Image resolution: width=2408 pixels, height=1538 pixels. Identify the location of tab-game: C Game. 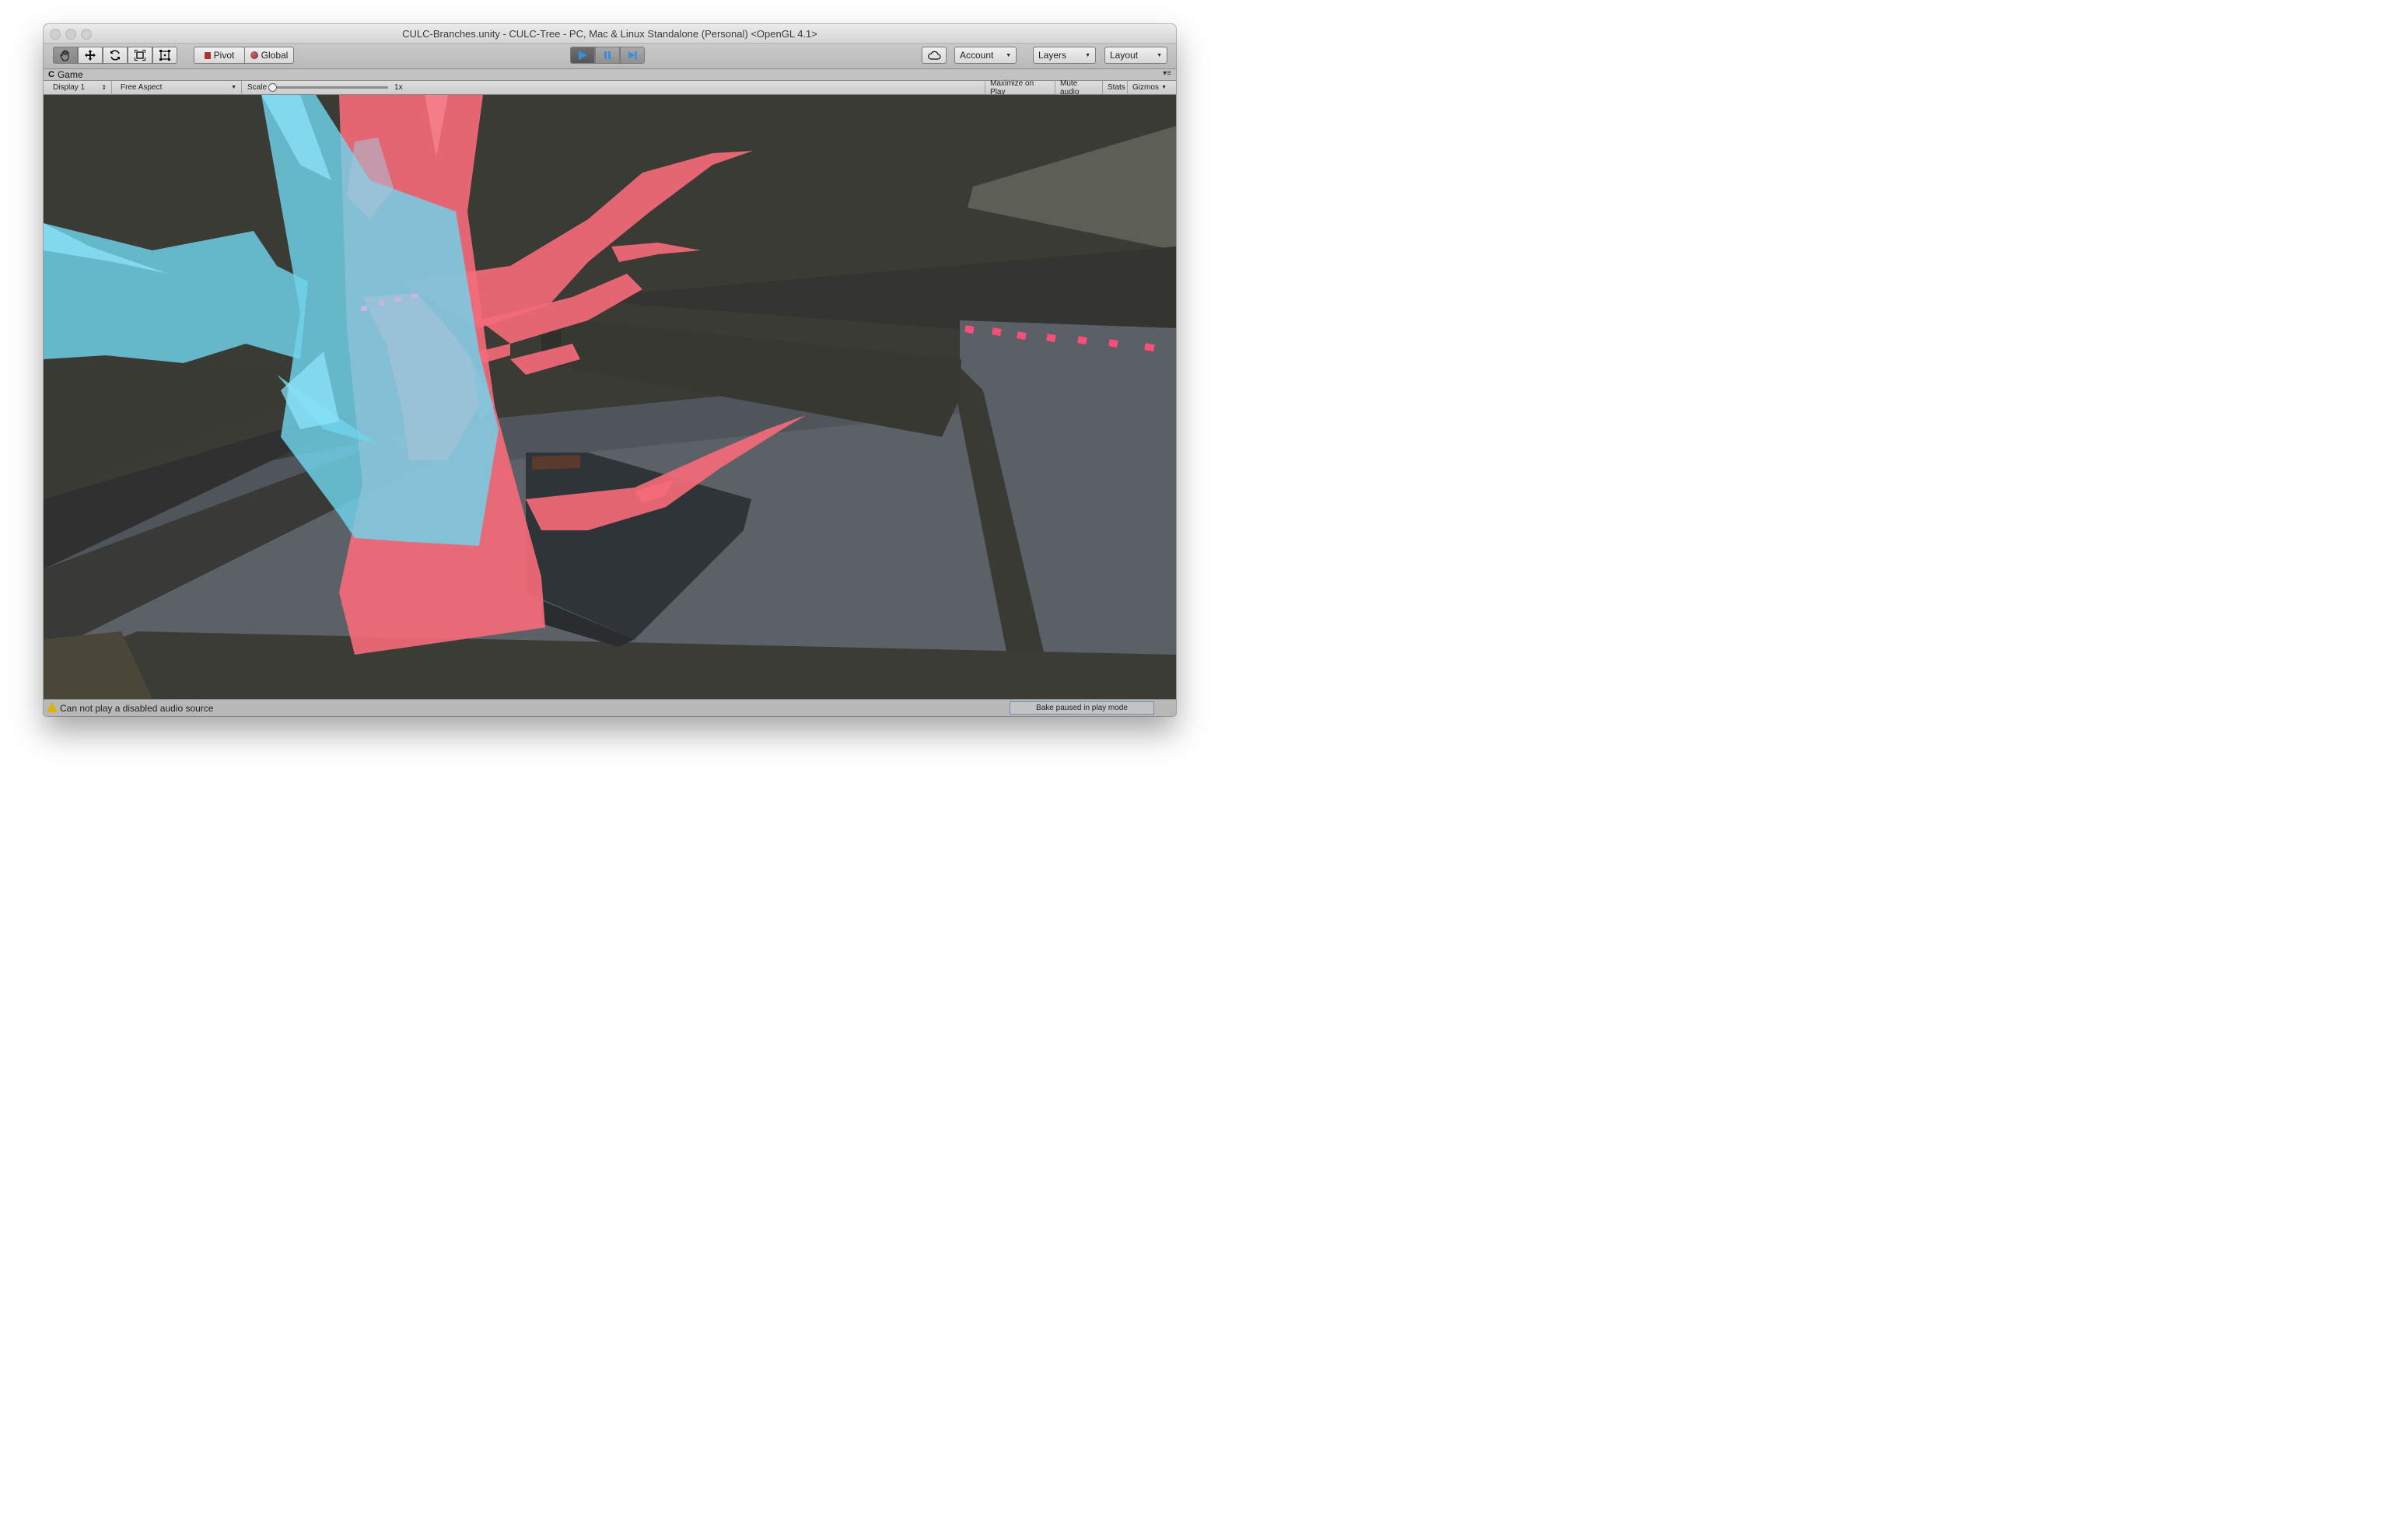
(66, 74).